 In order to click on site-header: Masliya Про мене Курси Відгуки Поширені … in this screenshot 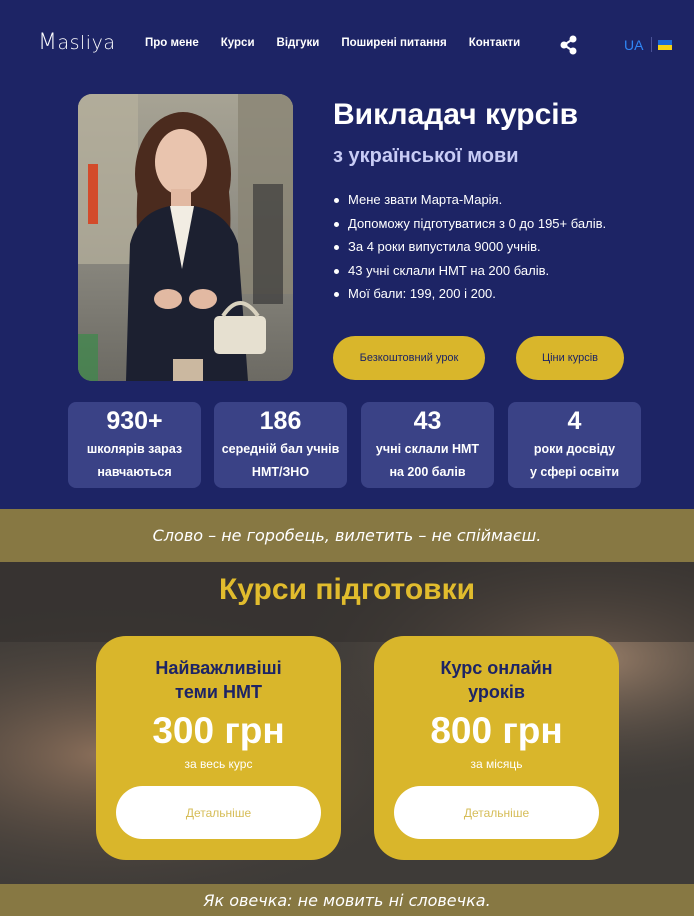, I will do `click(347, 44)`.